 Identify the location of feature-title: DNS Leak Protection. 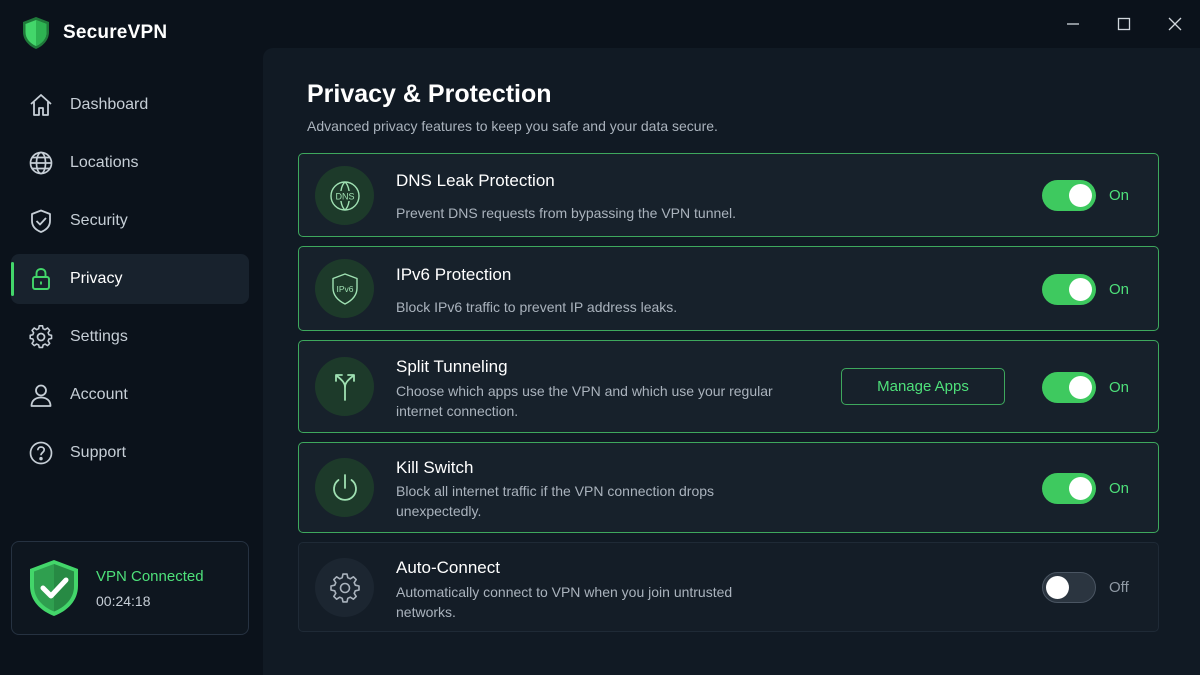
(475, 180).